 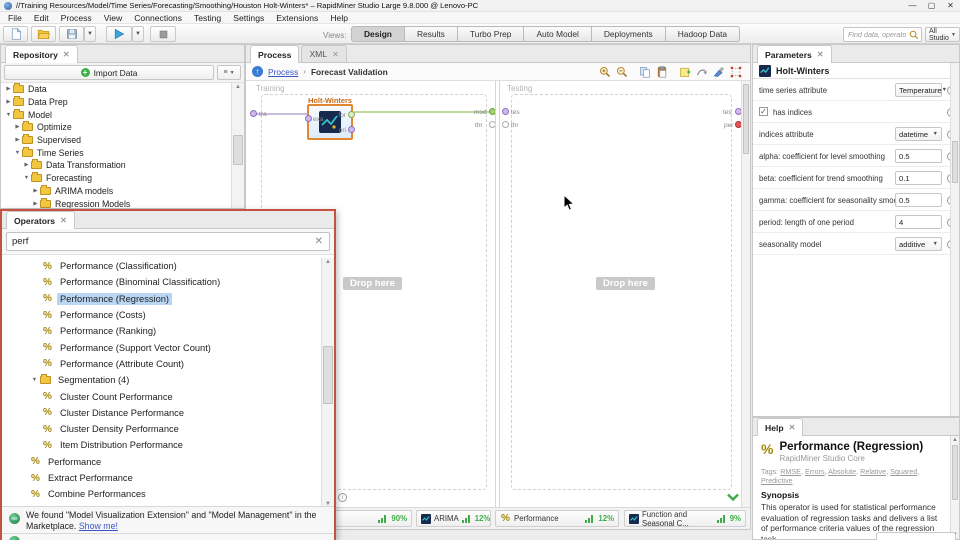 What do you see at coordinates (505, 111) in the screenshot?
I see `port-testing-input-tes` at bounding box center [505, 111].